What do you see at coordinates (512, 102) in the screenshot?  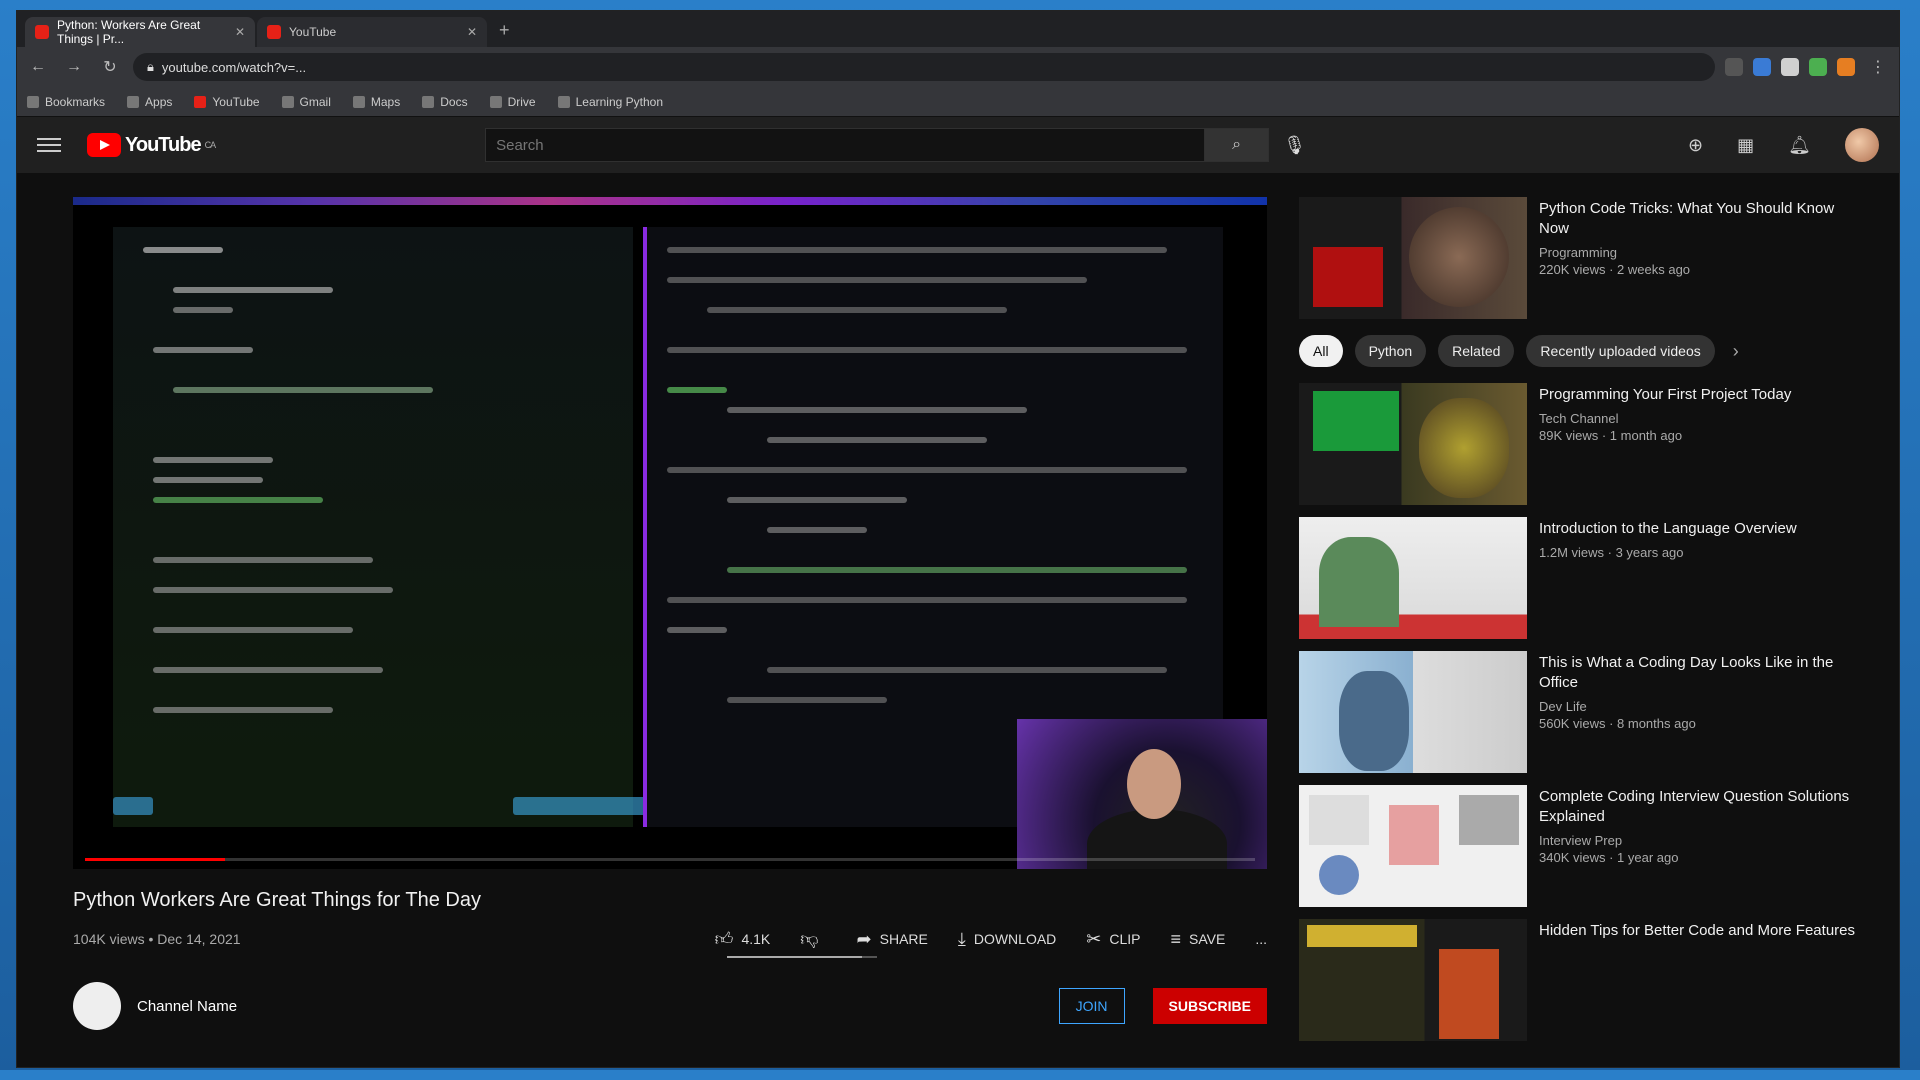 I see `bookmark-item: Drive` at bounding box center [512, 102].